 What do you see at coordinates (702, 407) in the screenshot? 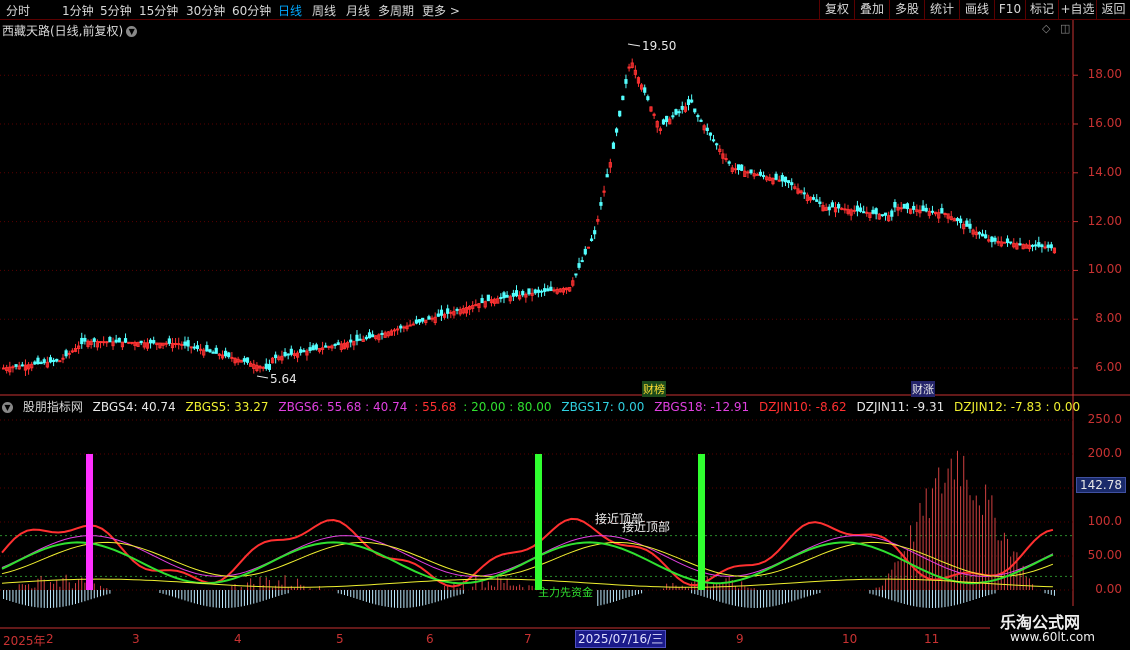
I see `legend-item: ZBGS18: -12.91` at bounding box center [702, 407].